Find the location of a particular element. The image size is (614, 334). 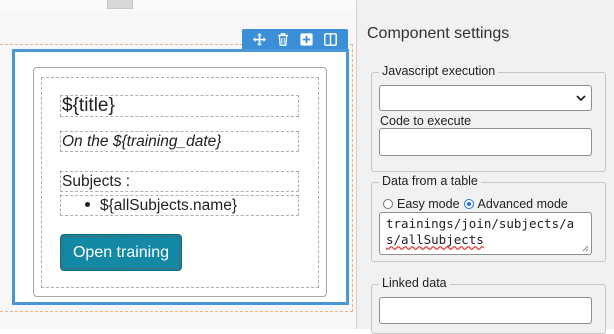

subjects-list-item: ${allSubjects.name} is located at coordinates (169, 205).